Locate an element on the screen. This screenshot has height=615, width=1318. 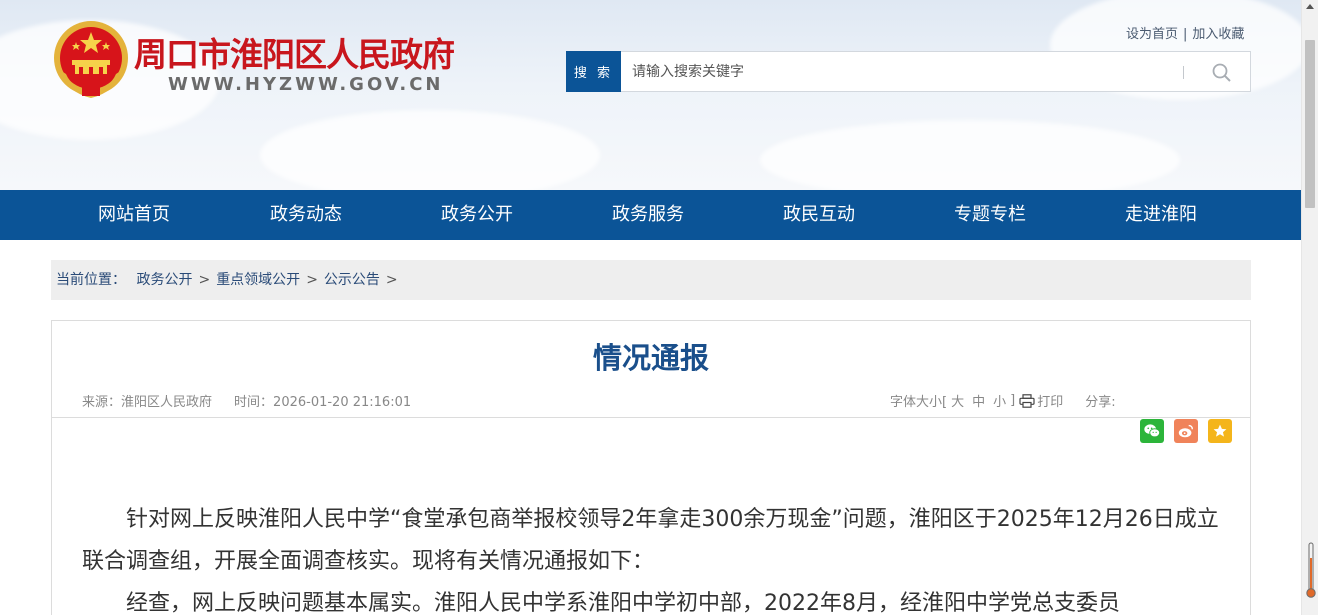
set-homepage-link: 设为首页 is located at coordinates (1152, 34).